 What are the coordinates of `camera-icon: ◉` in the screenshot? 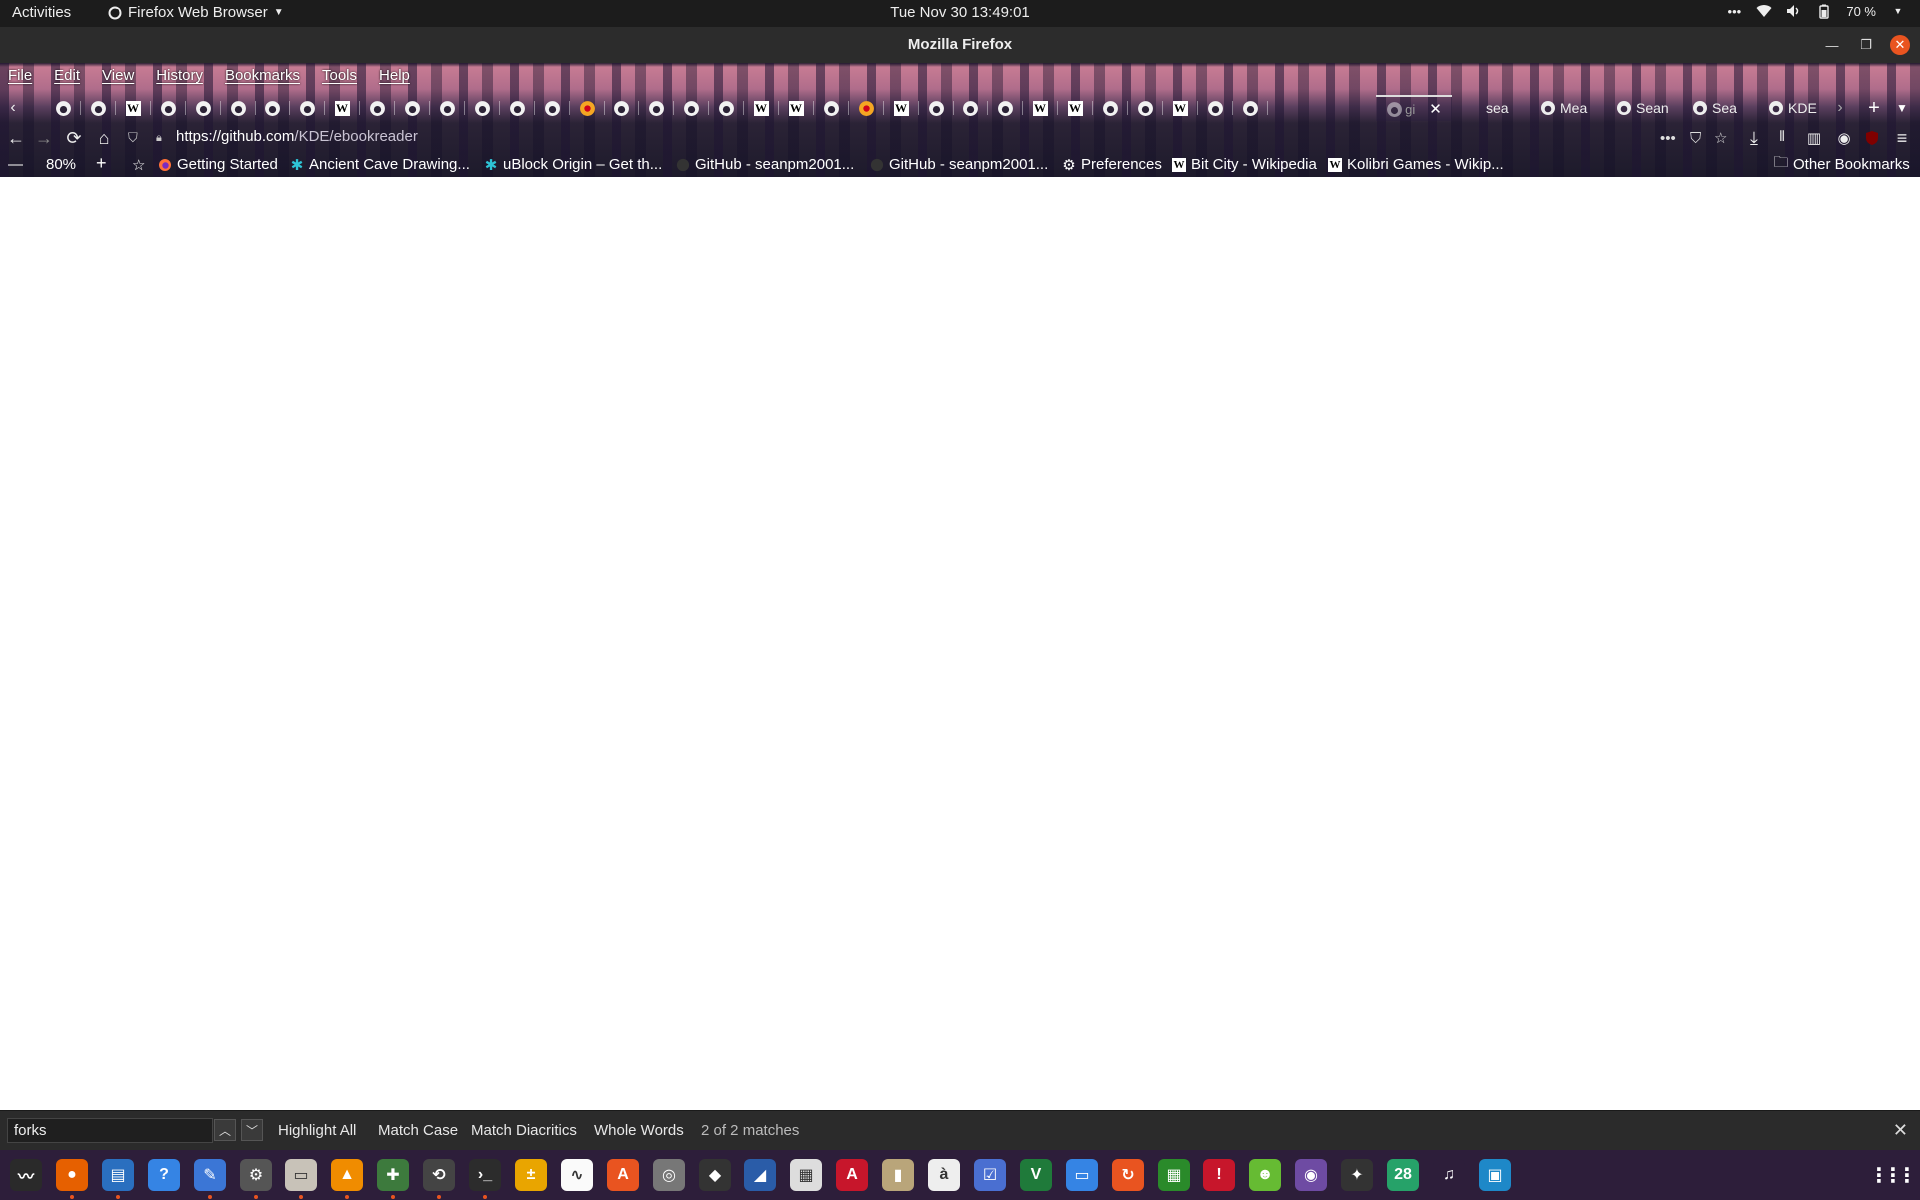 It's located at (1311, 1175).